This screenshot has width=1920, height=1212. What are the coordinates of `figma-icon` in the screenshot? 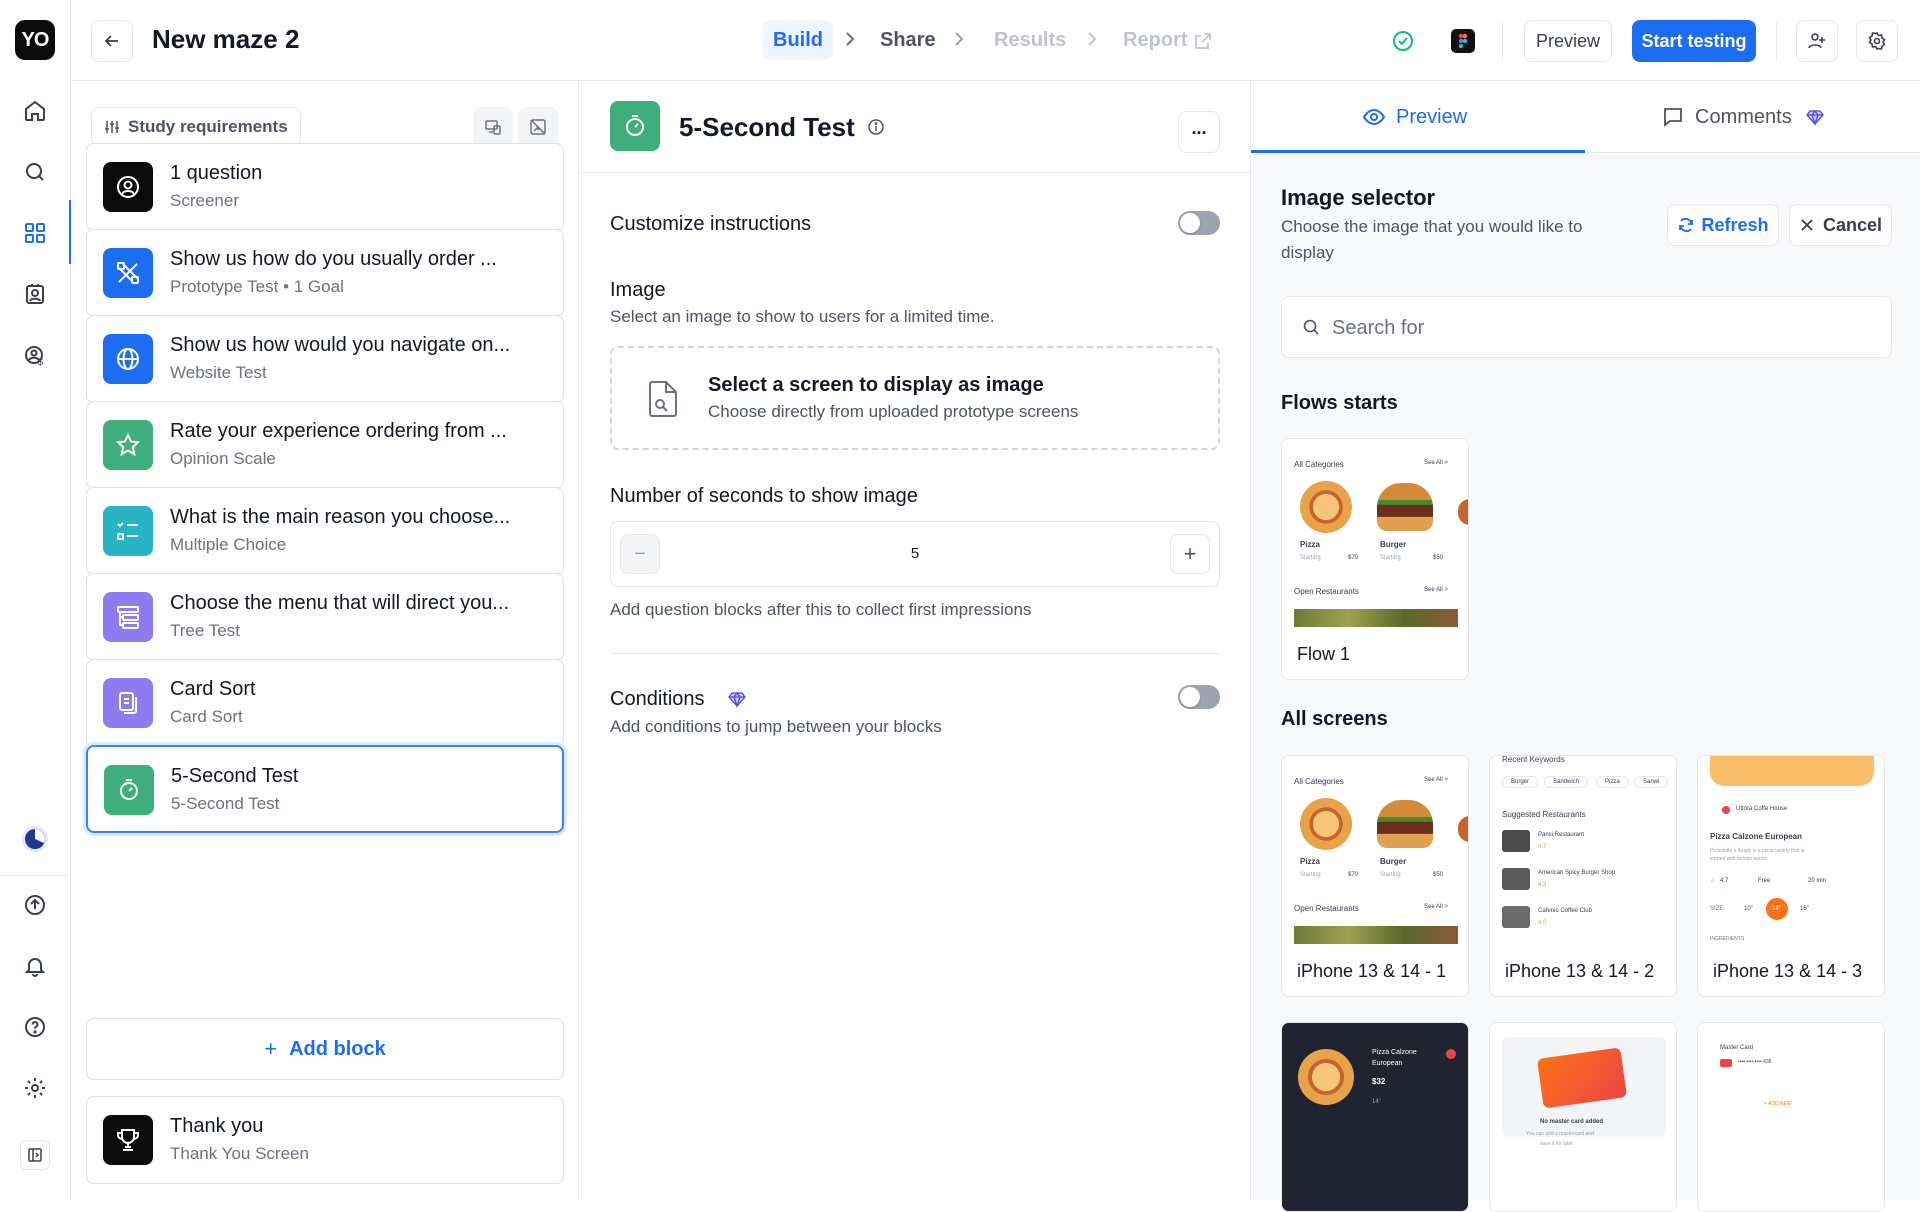 It's located at (1463, 41).